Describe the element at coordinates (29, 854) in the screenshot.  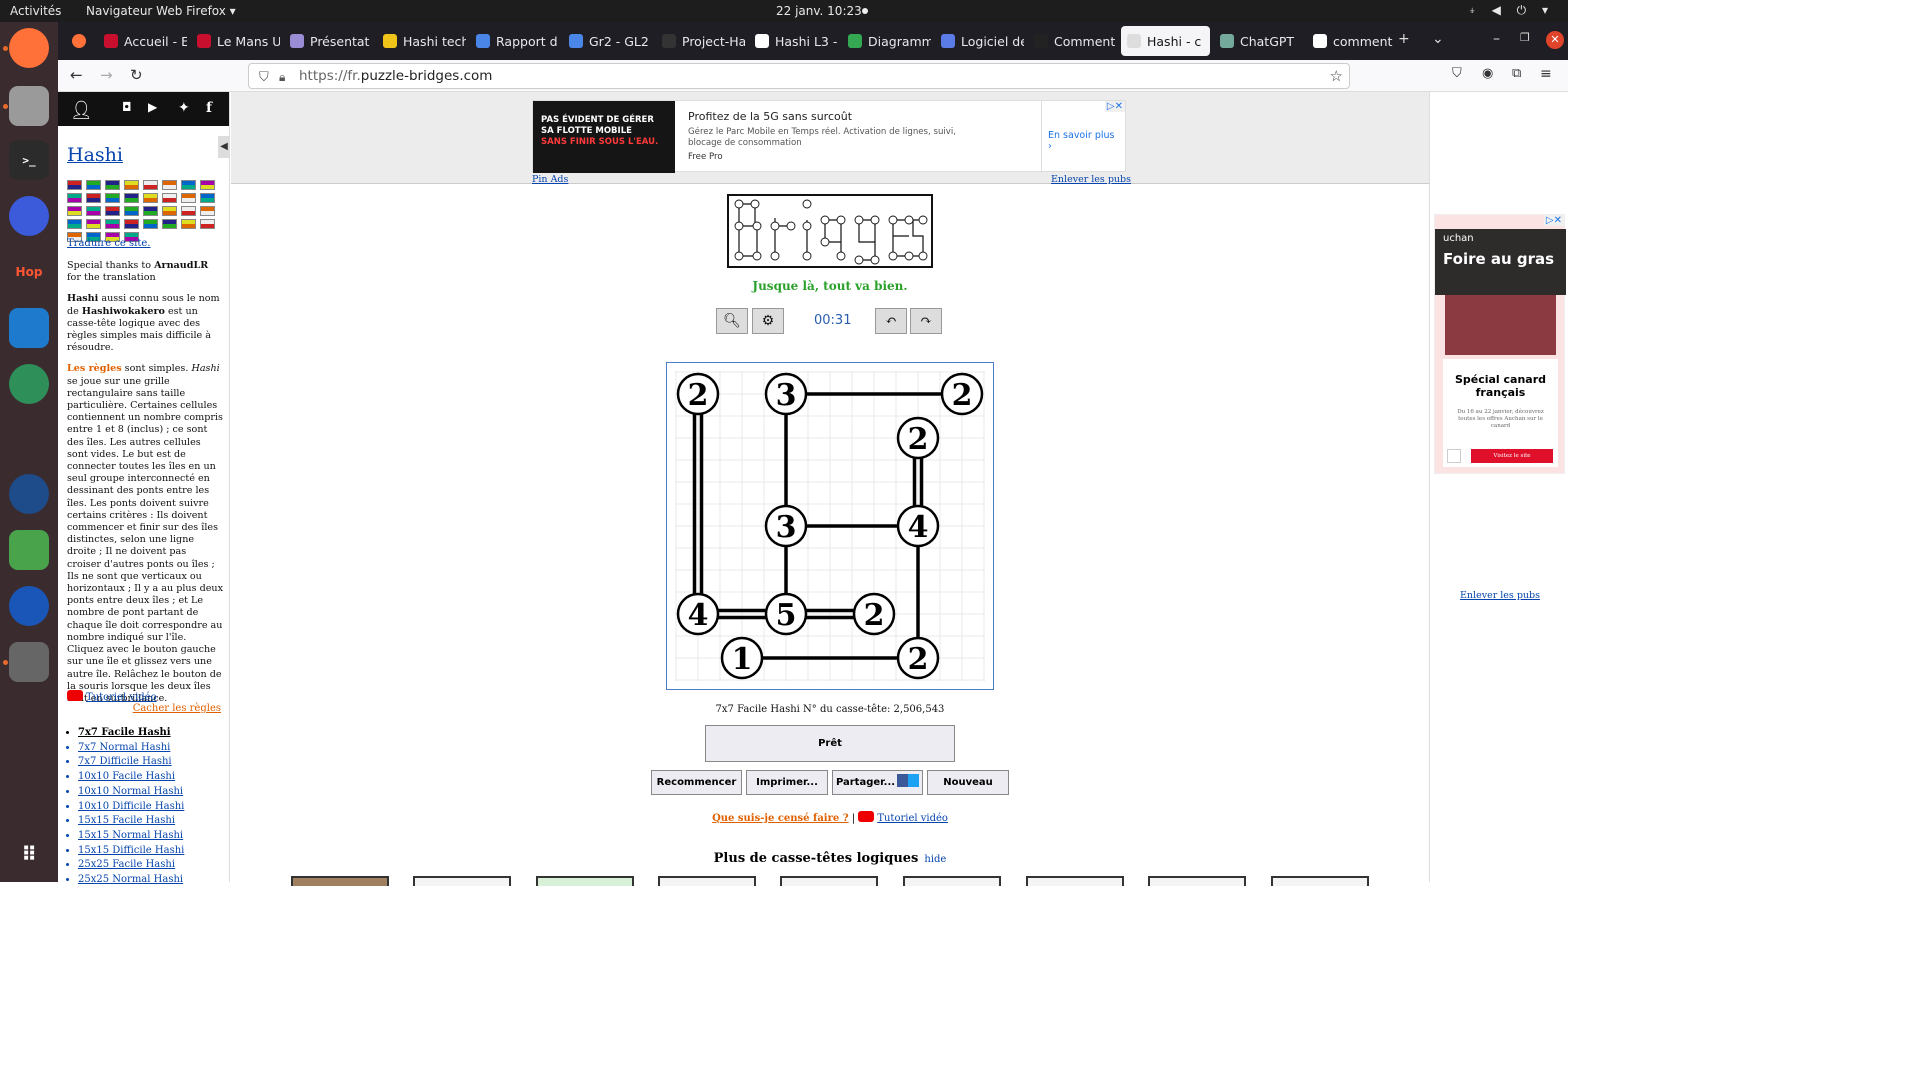
I see `app-grid-icon: ⠿` at that location.